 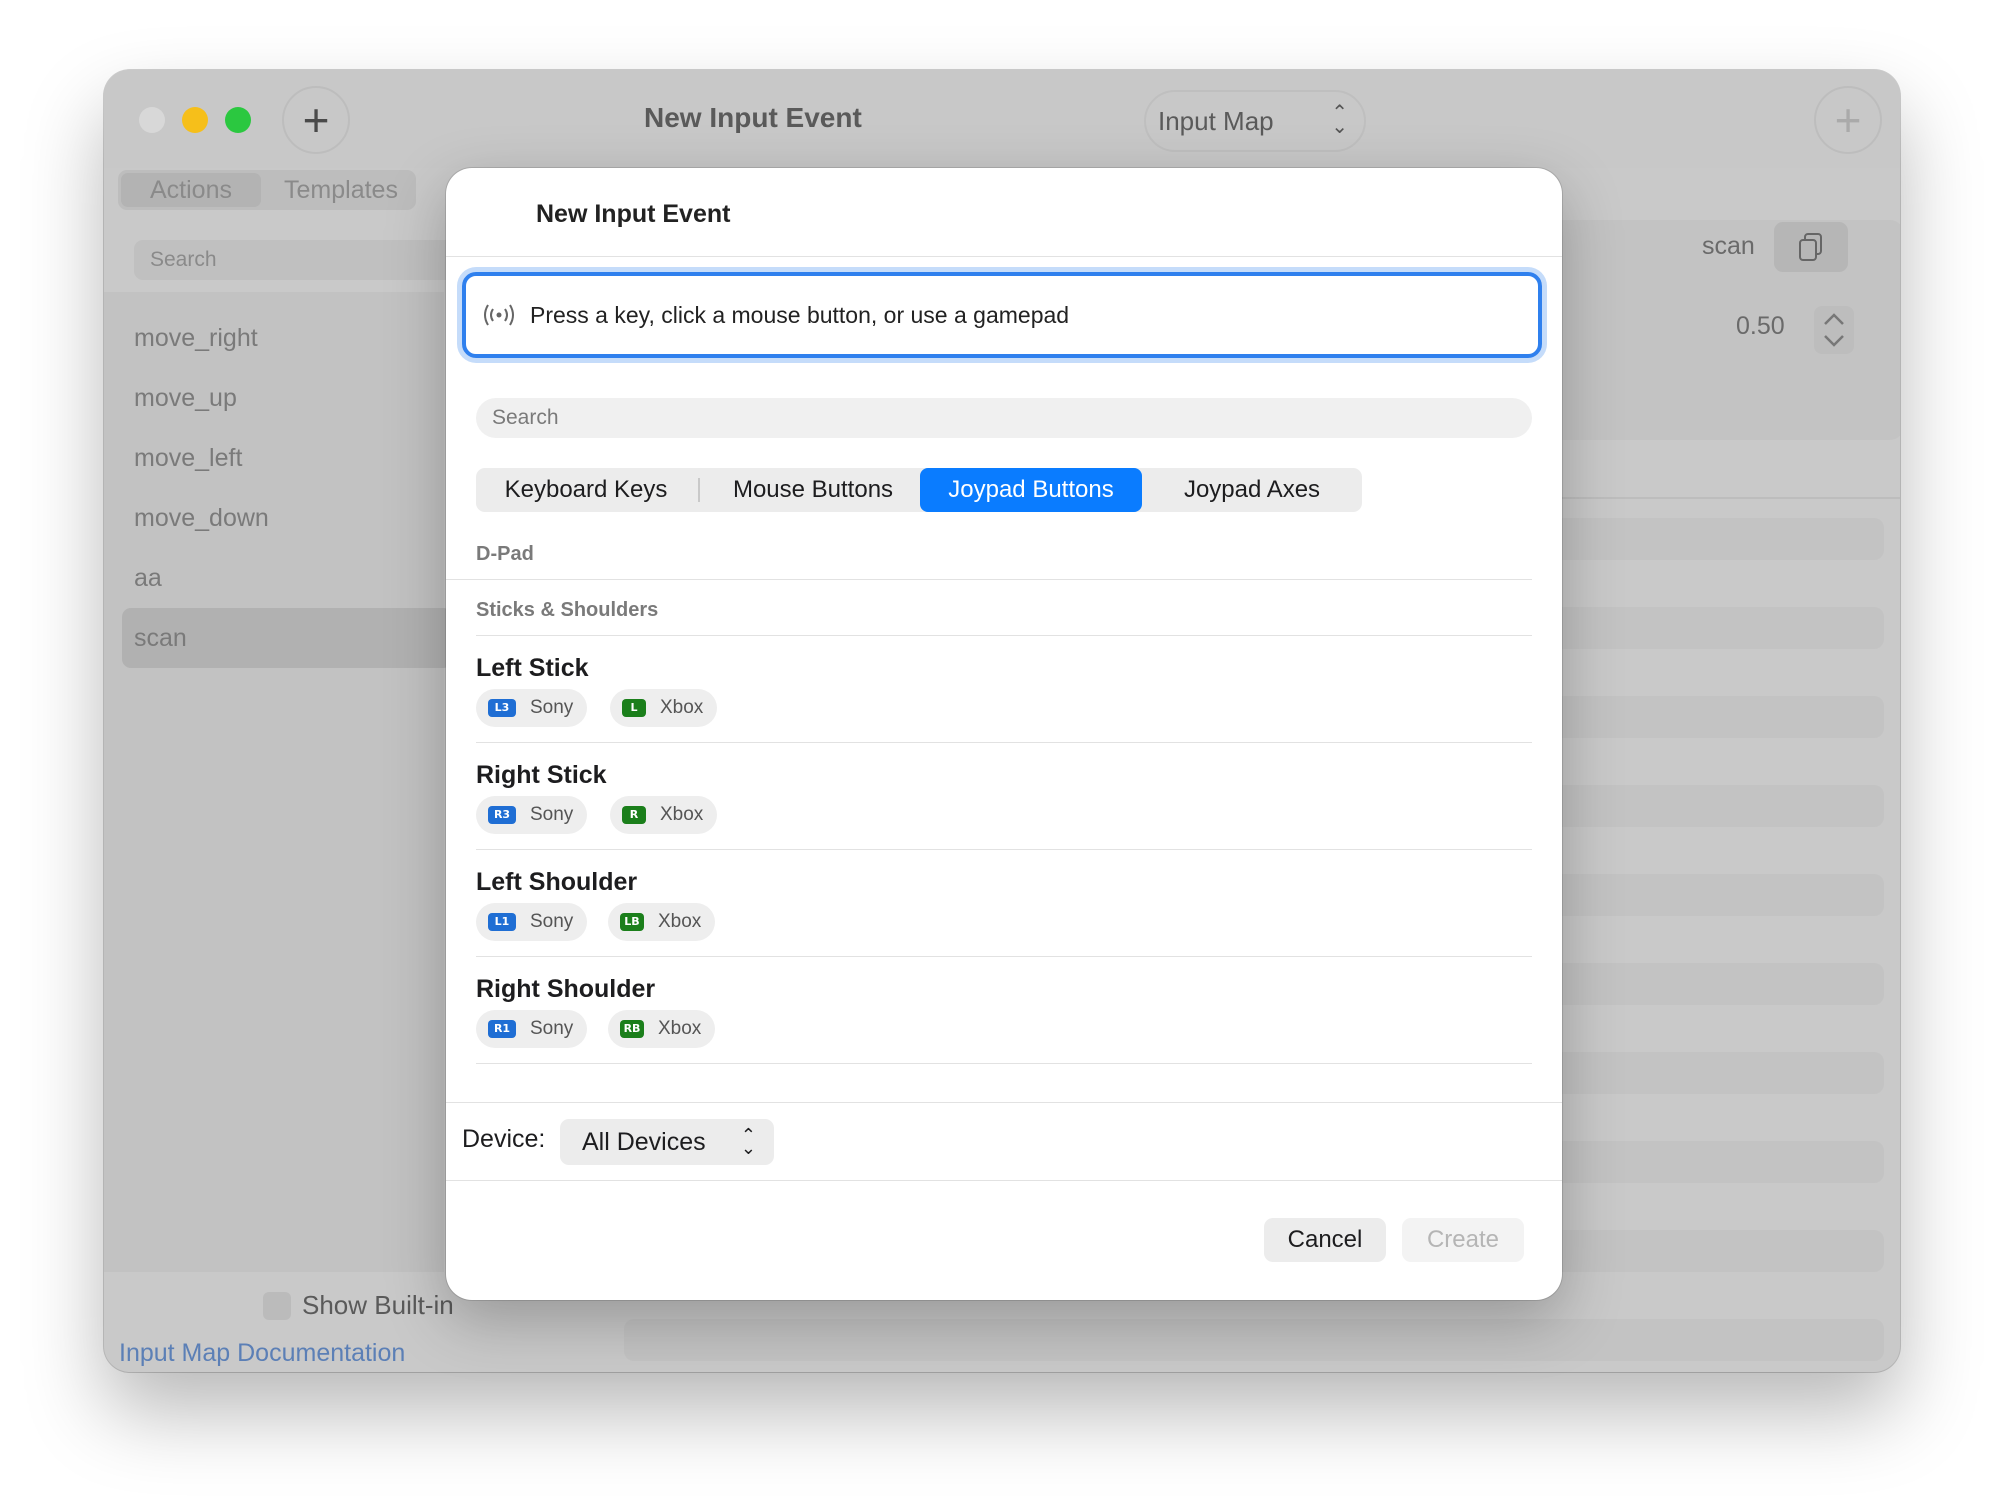 What do you see at coordinates (287, 638) in the screenshot?
I see `sidebar-item-scan: scan` at bounding box center [287, 638].